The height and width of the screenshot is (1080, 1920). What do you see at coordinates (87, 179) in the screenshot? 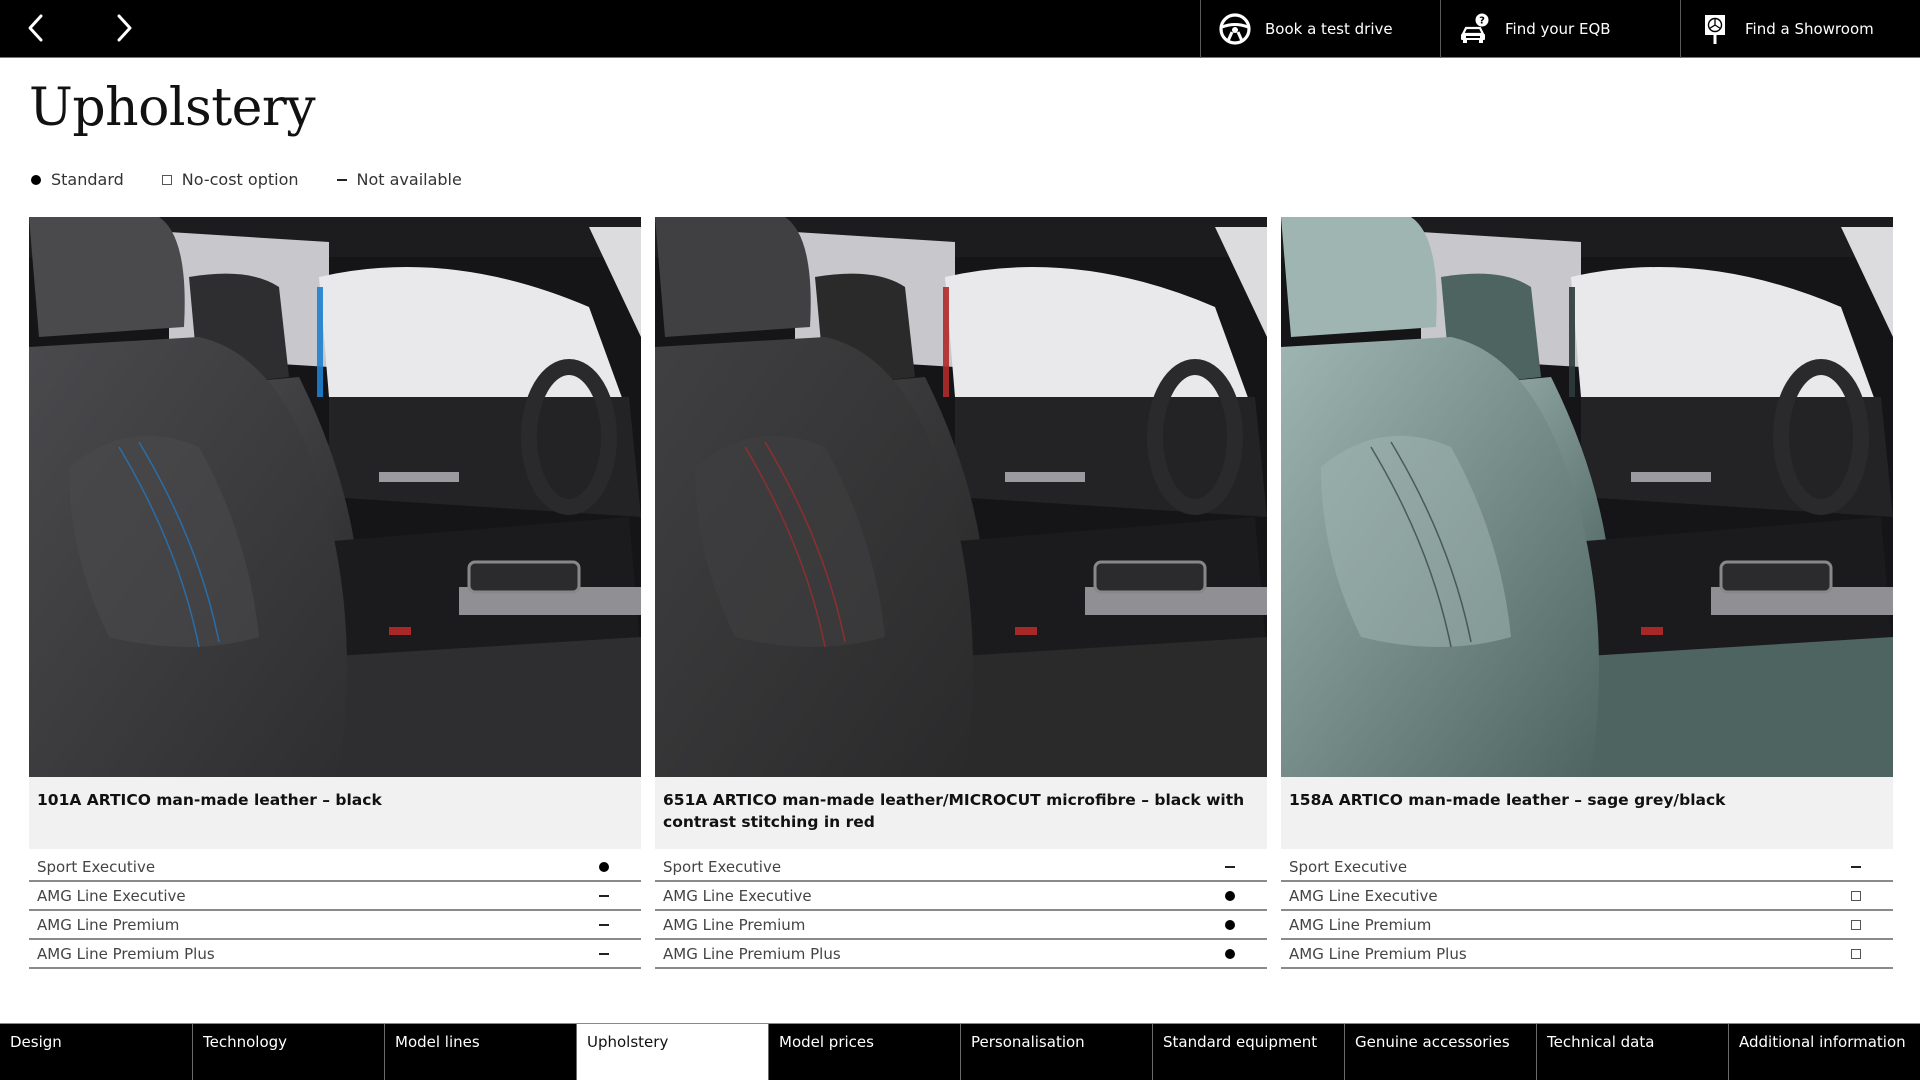
I see `legend-label: Standard` at bounding box center [87, 179].